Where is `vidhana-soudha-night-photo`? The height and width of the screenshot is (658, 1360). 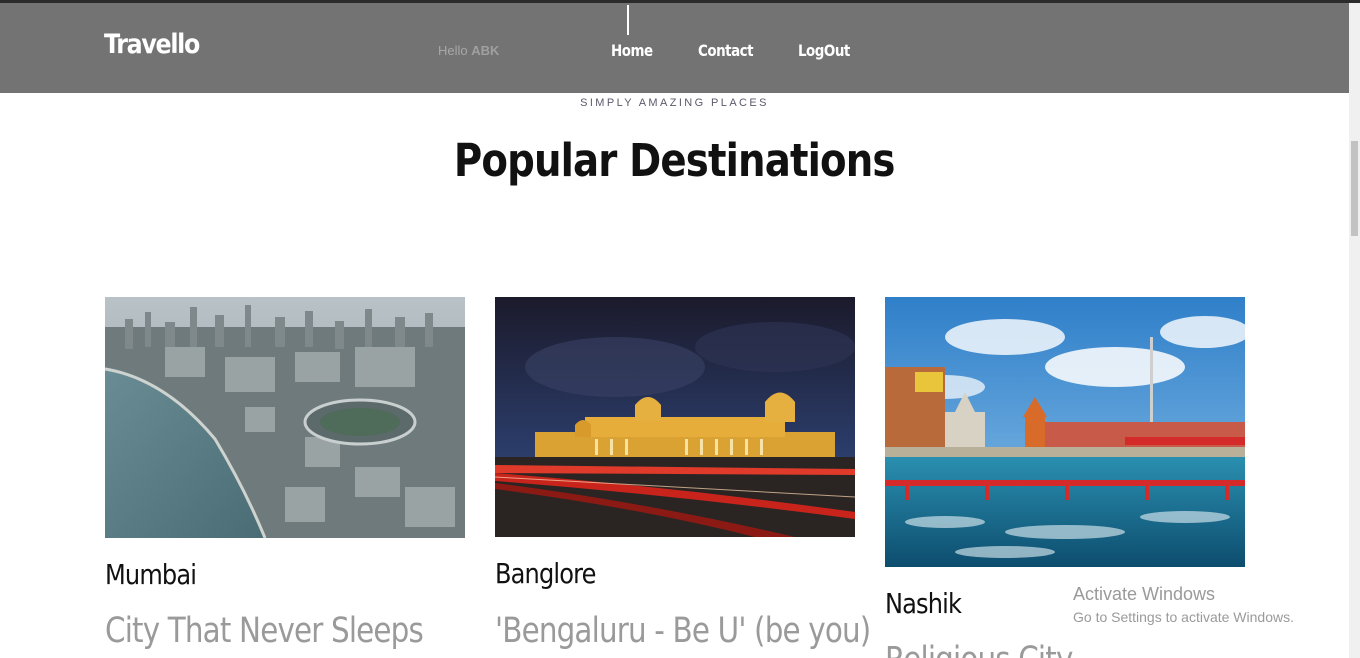 vidhana-soudha-night-photo is located at coordinates (675, 417).